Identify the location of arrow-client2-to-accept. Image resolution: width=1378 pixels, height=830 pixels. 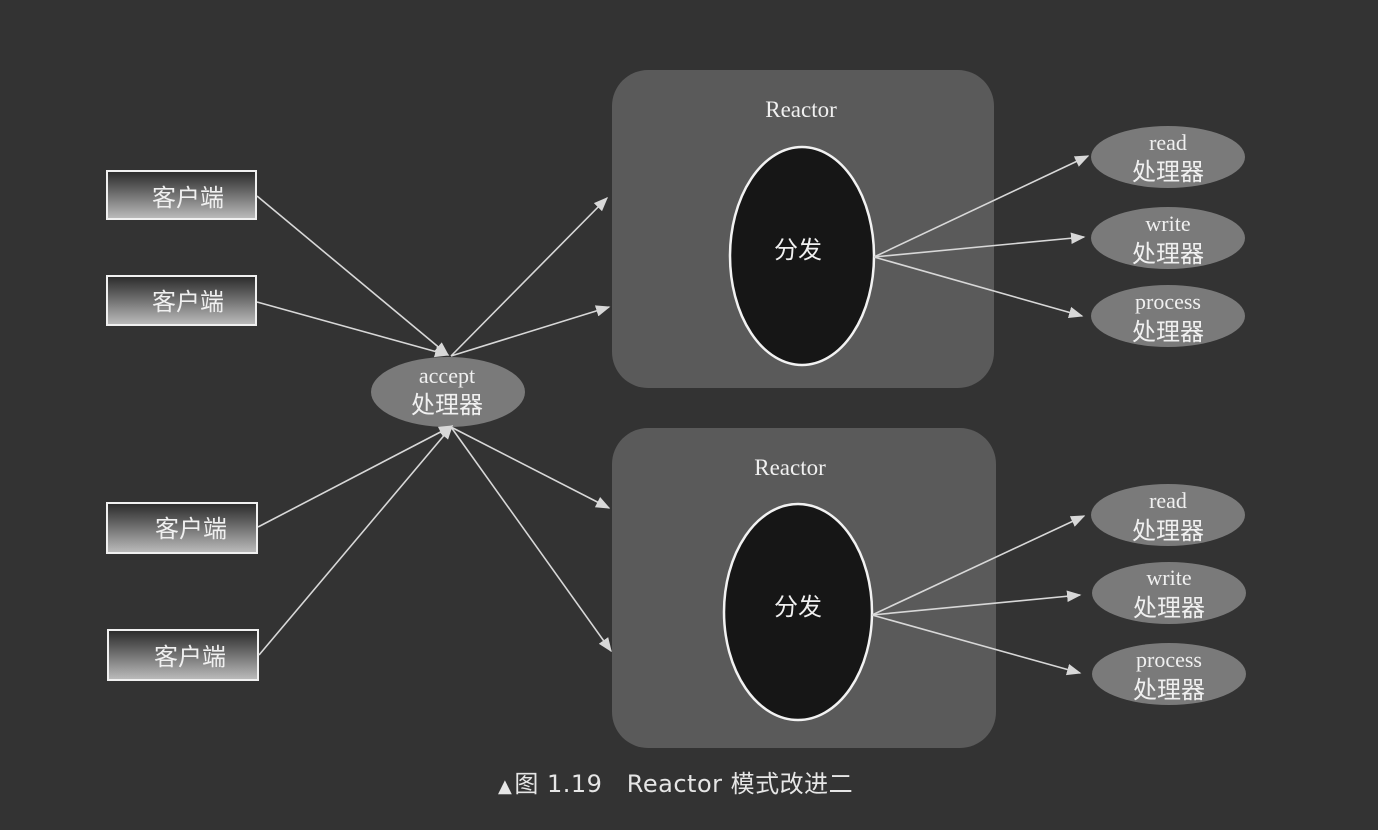
(353, 329).